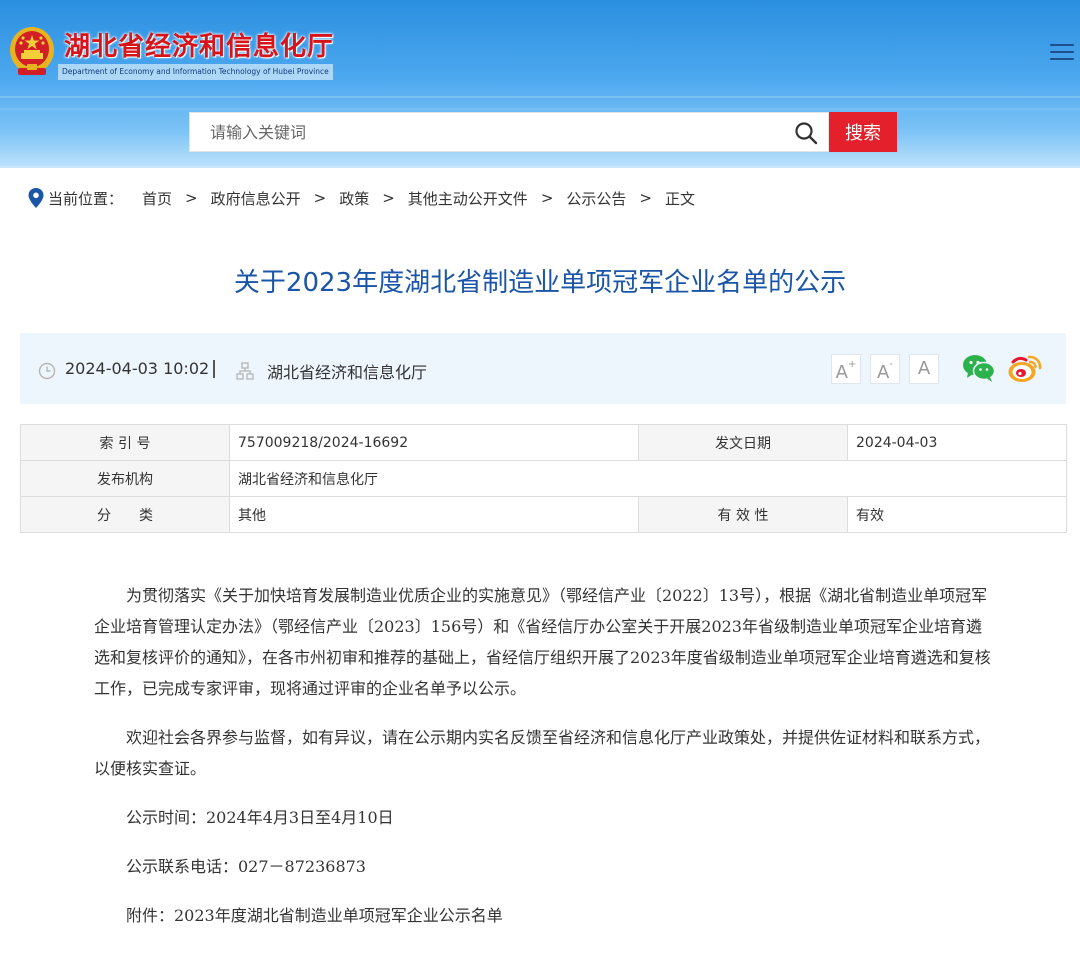 This screenshot has height=969, width=1080. Describe the element at coordinates (1062, 53) in the screenshot. I see `menu-icon` at that location.